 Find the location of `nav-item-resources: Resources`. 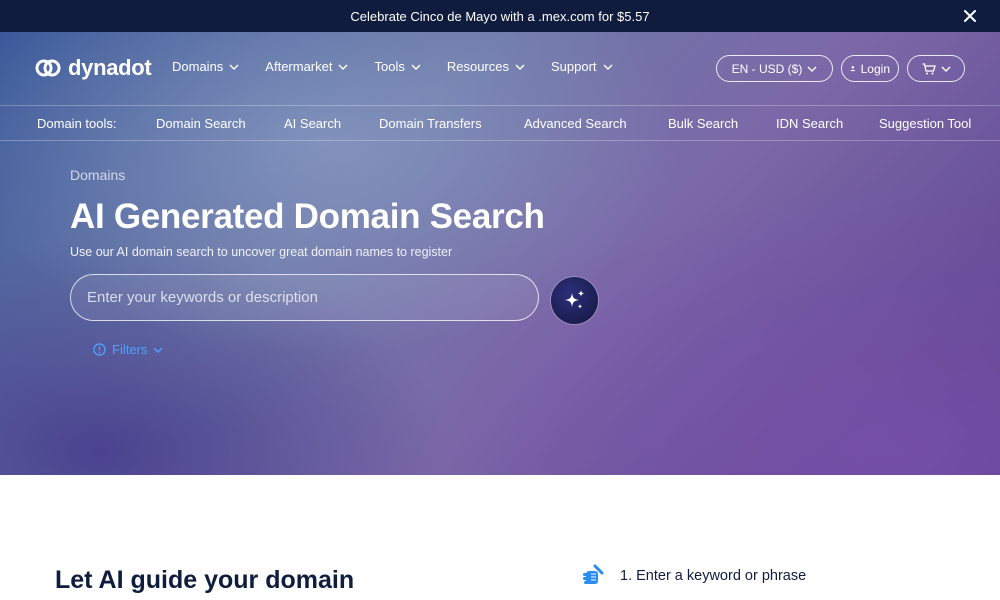

nav-item-resources: Resources is located at coordinates (486, 66).